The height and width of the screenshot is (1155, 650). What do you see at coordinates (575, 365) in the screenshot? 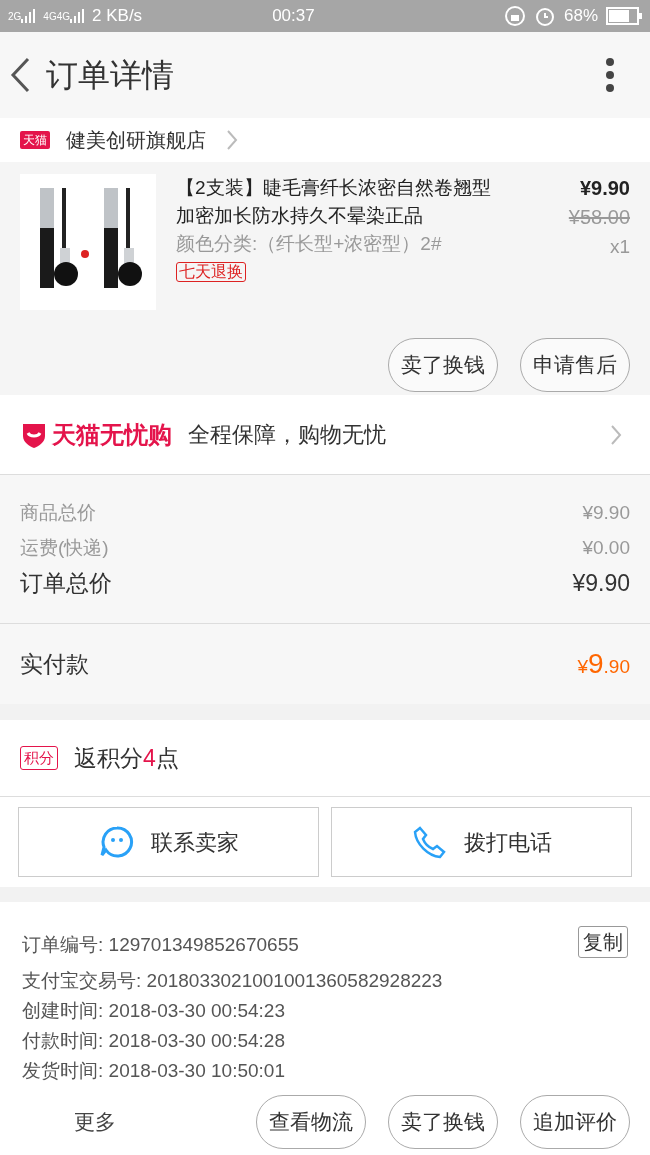
I see `action-button: 申请售后` at bounding box center [575, 365].